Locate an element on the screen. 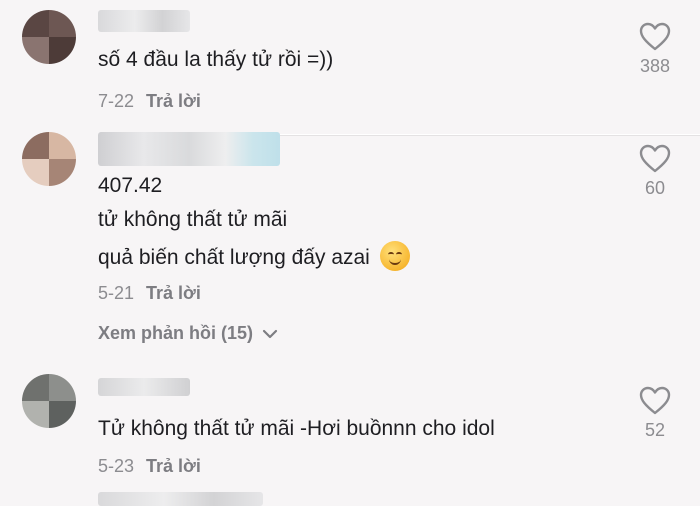 The image size is (700, 506). chevron-down-icon is located at coordinates (270, 334).